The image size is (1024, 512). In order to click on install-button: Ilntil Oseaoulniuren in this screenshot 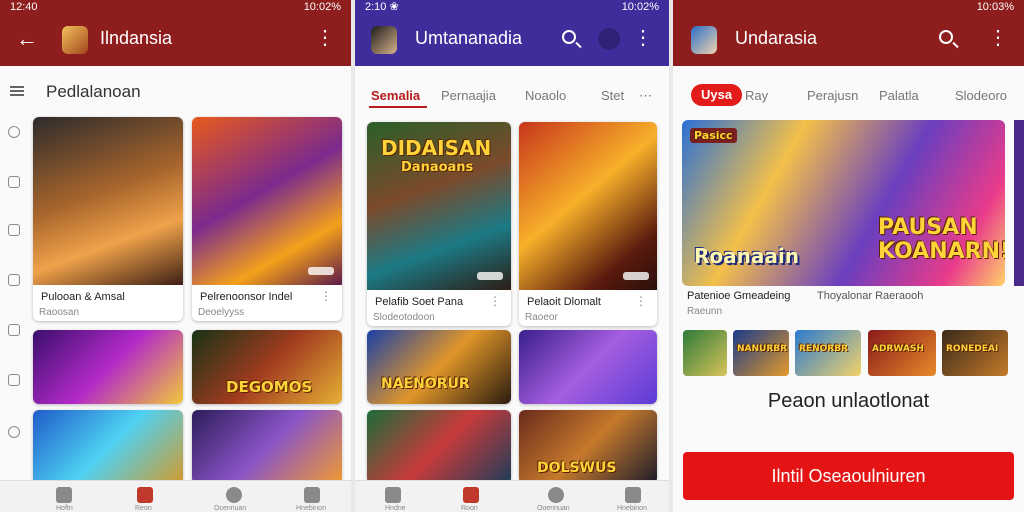, I will do `click(848, 476)`.